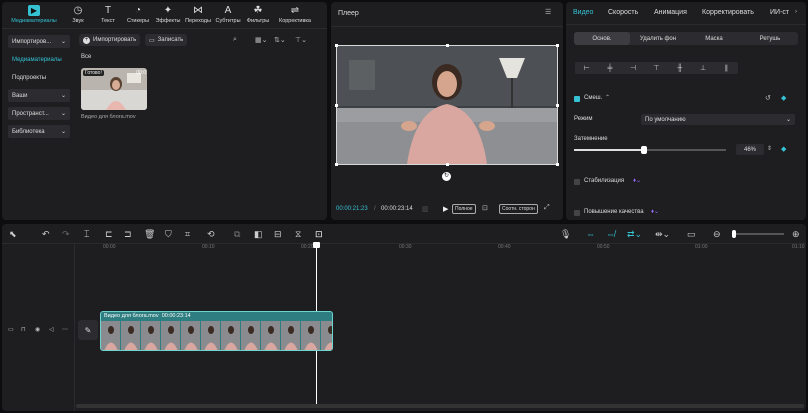 This screenshot has height=413, width=808. Describe the element at coordinates (750, 149) in the screenshot. I see `opacity-input: 46%` at that location.